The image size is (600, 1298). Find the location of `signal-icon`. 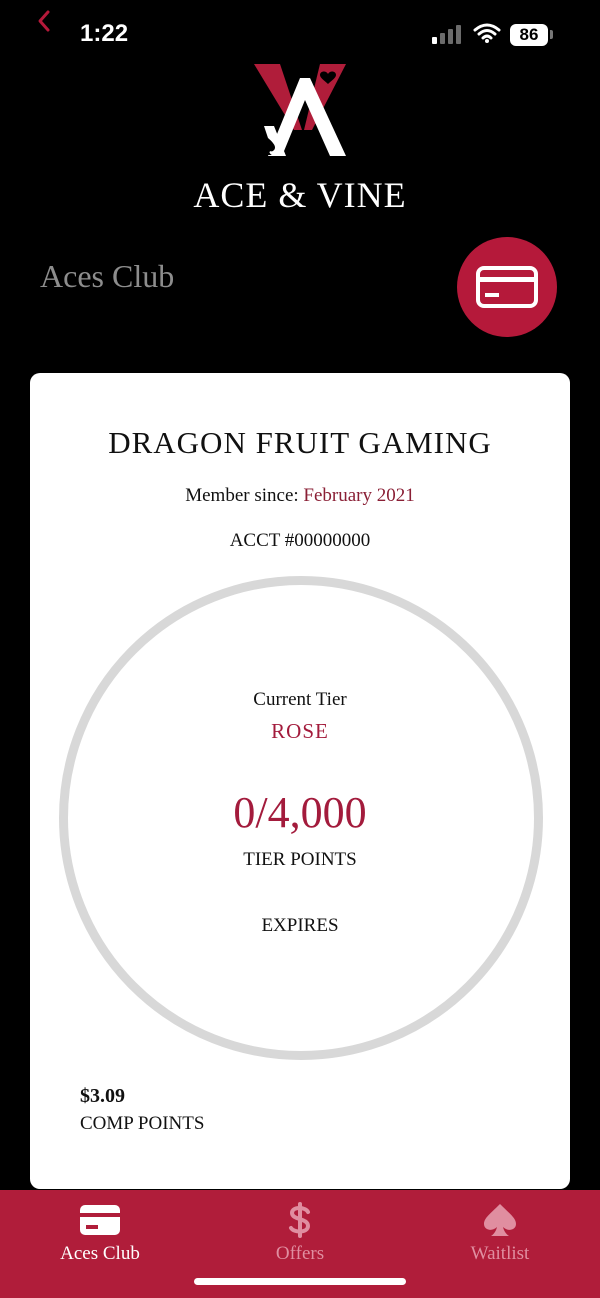

signal-icon is located at coordinates (446, 34).